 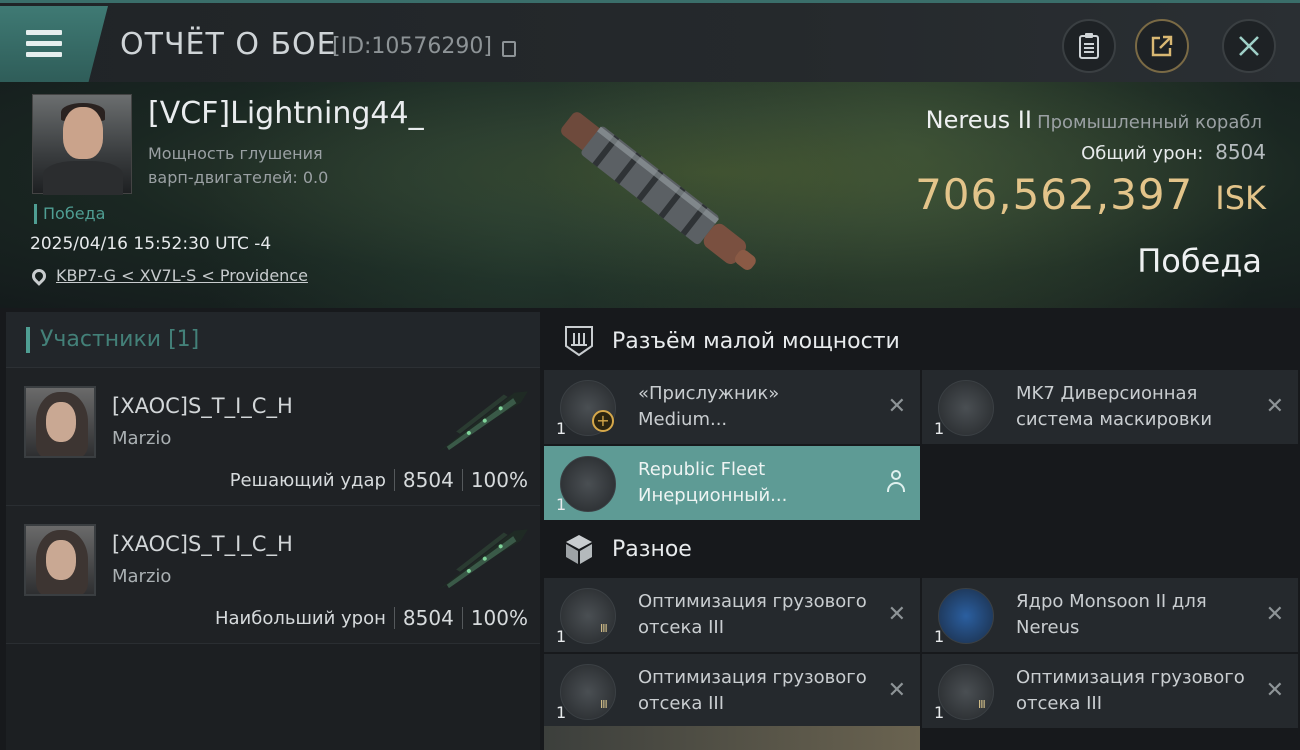 I want to click on participants-header: Участники [1], so click(x=273, y=340).